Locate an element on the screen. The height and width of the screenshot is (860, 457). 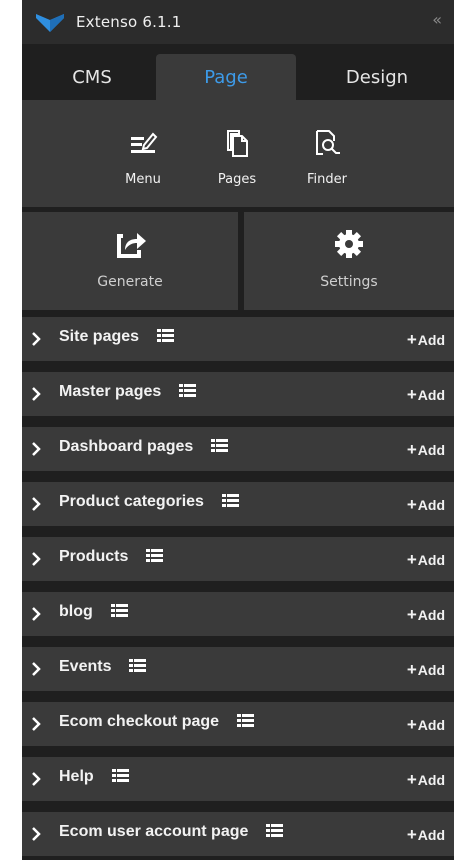
tab-cms: CMS is located at coordinates (92, 77).